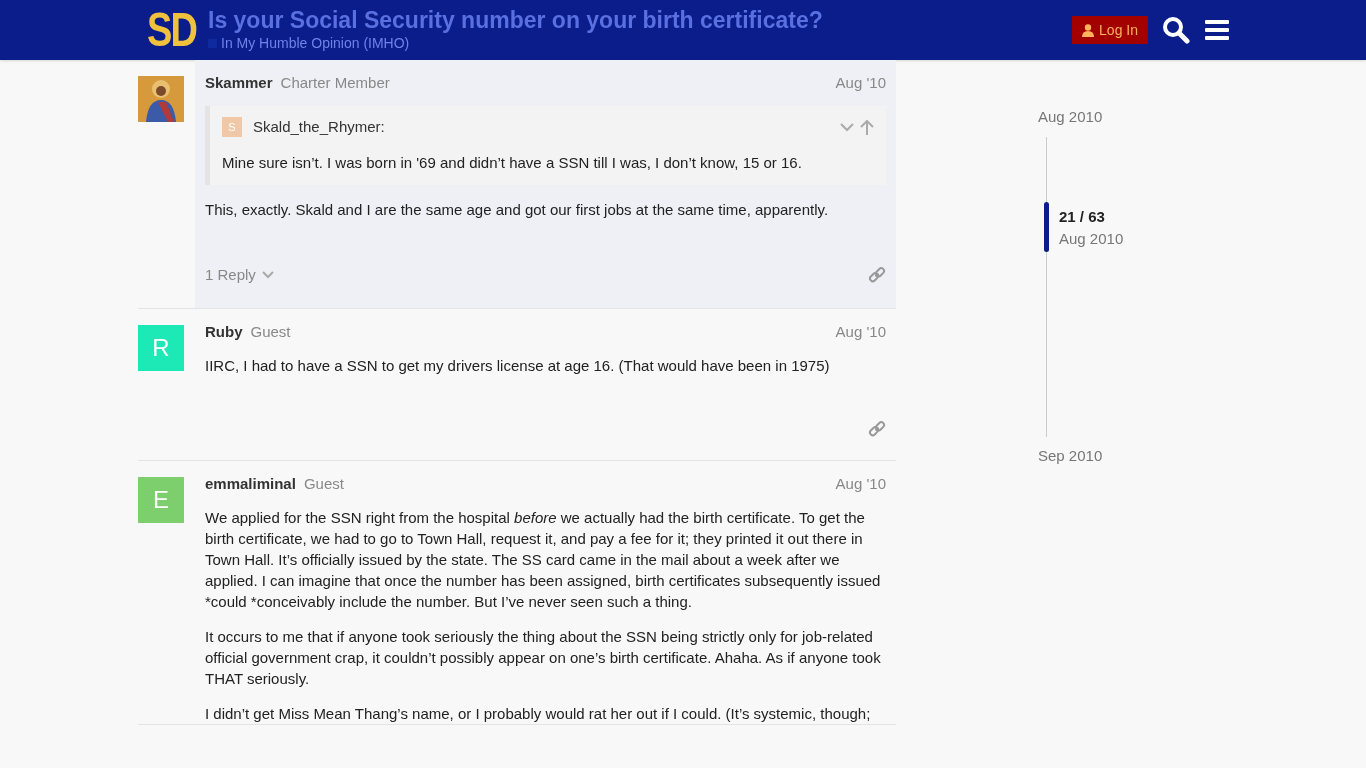 The width and height of the screenshot is (1366, 768). I want to click on chevron-down-icon, so click(267, 274).